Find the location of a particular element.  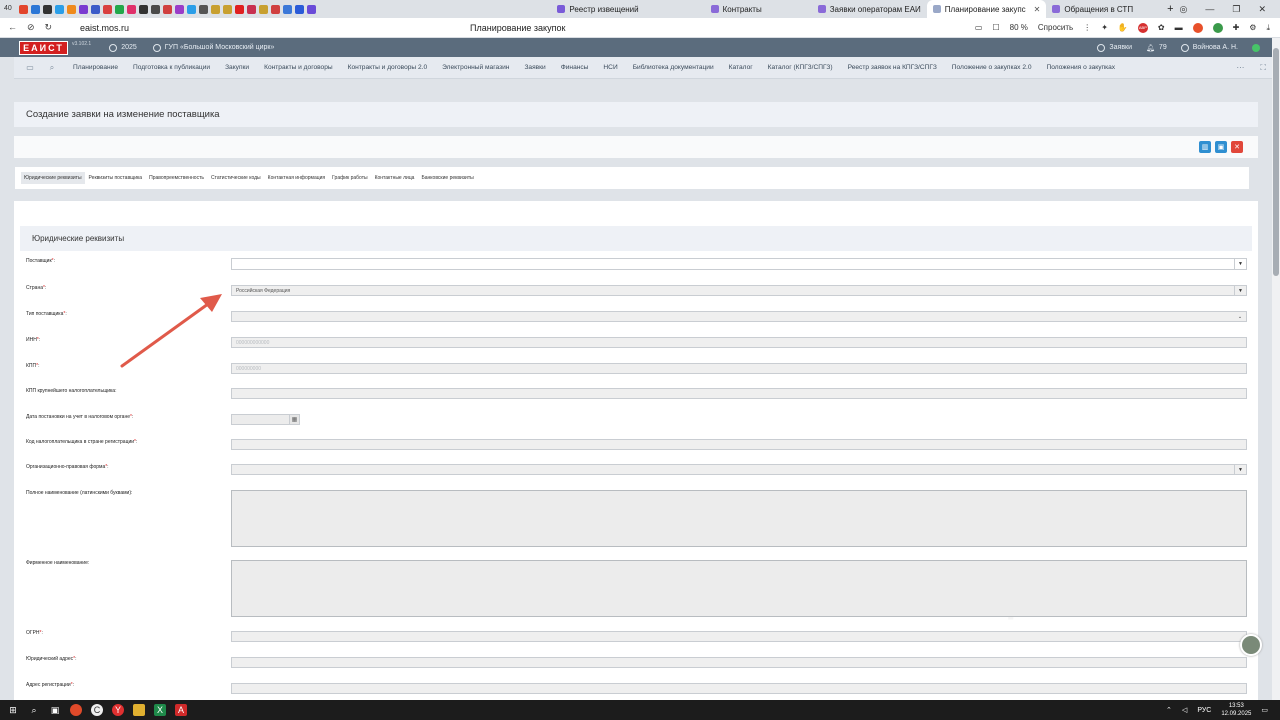

inn-input: 000000000000 is located at coordinates (739, 342).